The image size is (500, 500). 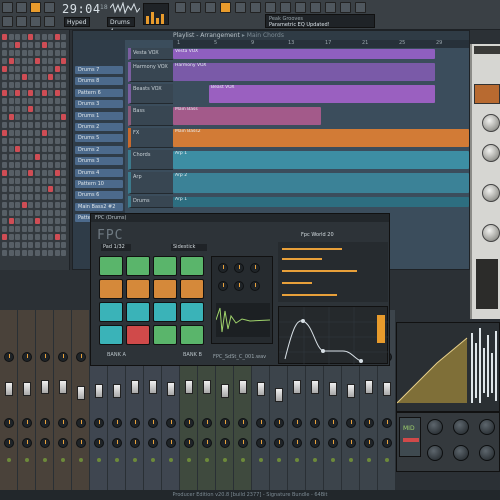 I want to click on playlist-clip: Beast VOX, so click(x=322, y=94).